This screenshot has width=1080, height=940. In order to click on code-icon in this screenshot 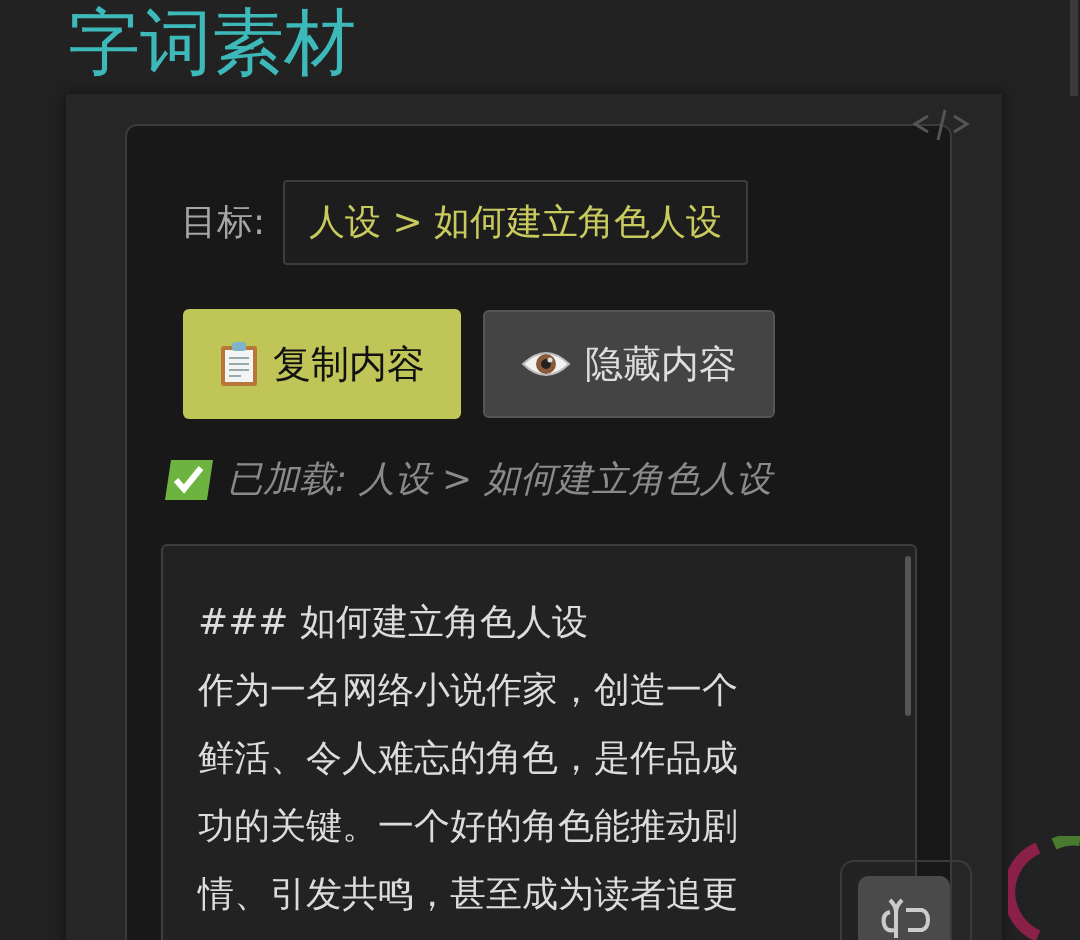, I will do `click(941, 125)`.